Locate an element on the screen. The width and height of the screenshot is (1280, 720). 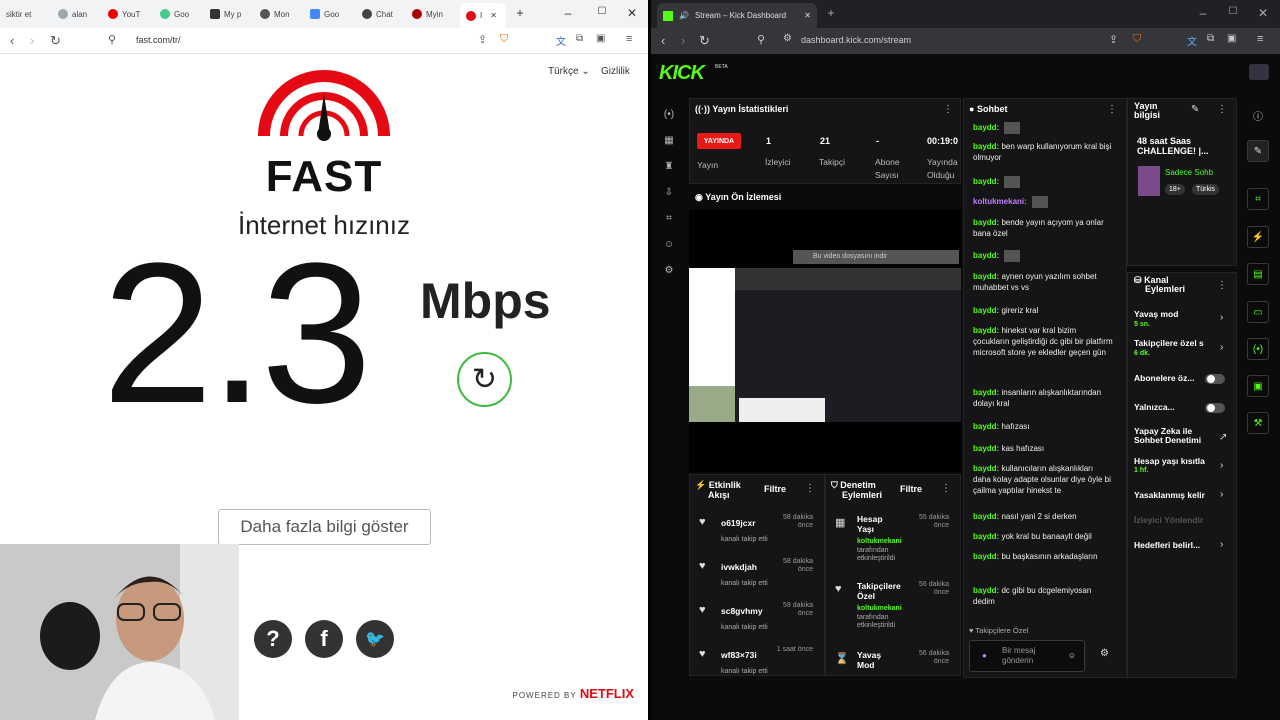
minimize-icon: – is located at coordinates (1203, 13).